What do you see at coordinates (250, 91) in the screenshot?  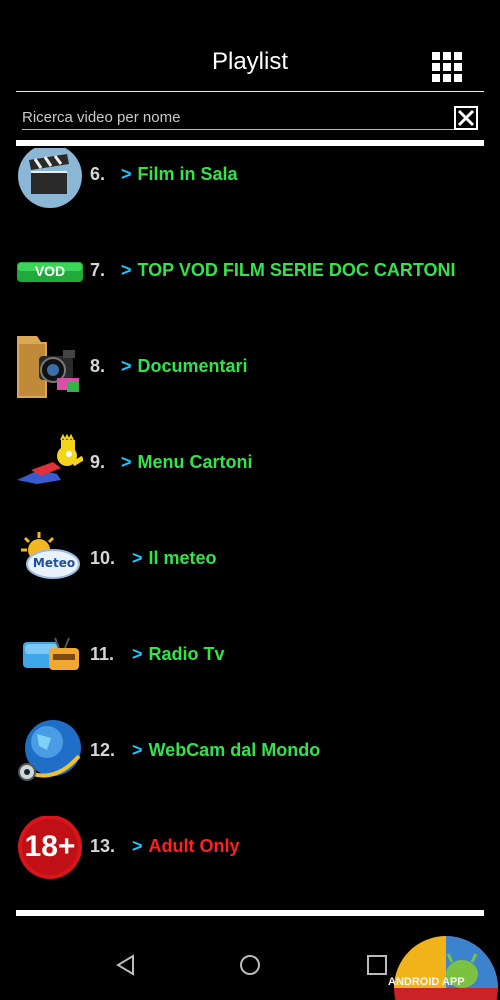 I see `header-divider` at bounding box center [250, 91].